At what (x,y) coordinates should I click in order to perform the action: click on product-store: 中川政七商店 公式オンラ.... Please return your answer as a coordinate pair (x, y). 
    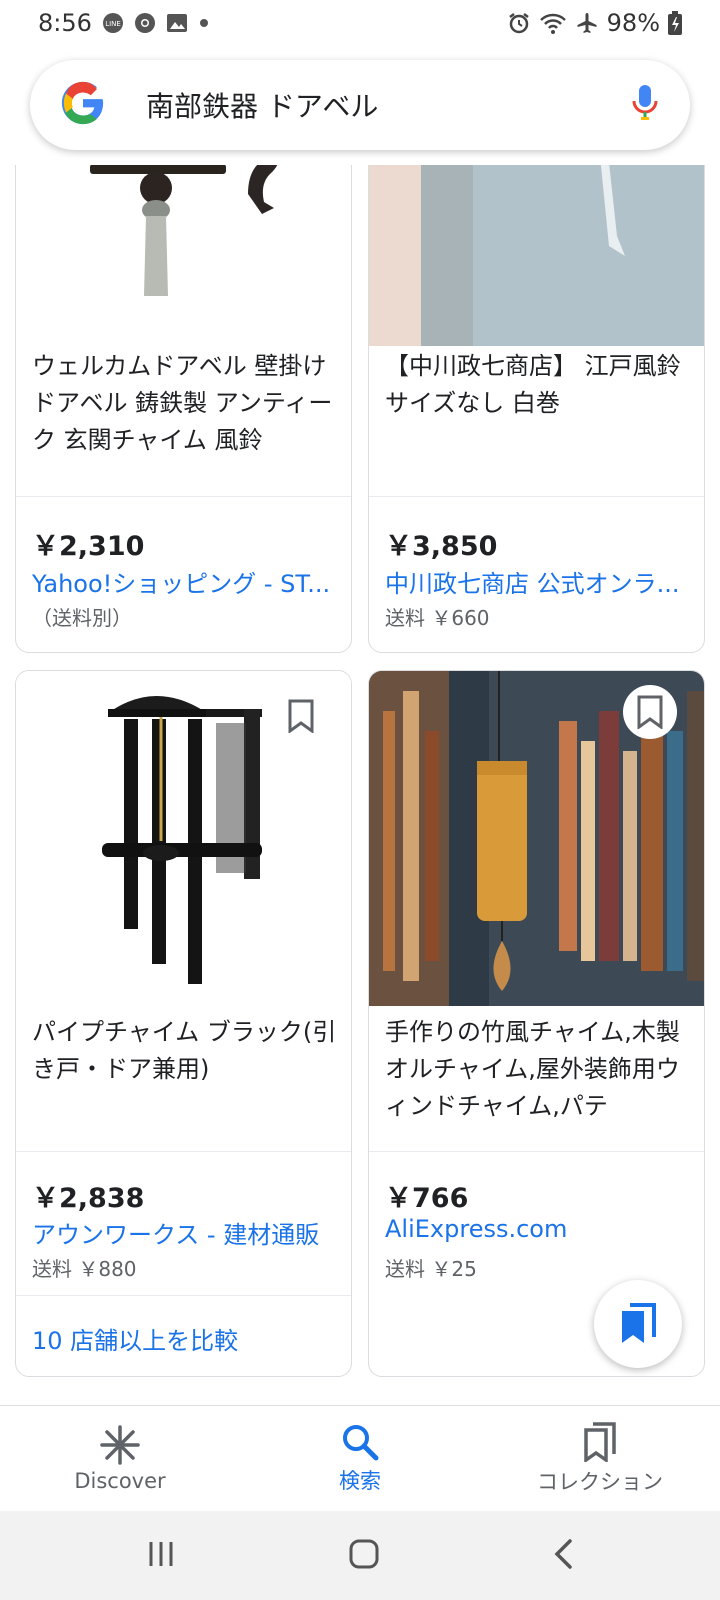
    Looking at the image, I should click on (537, 581).